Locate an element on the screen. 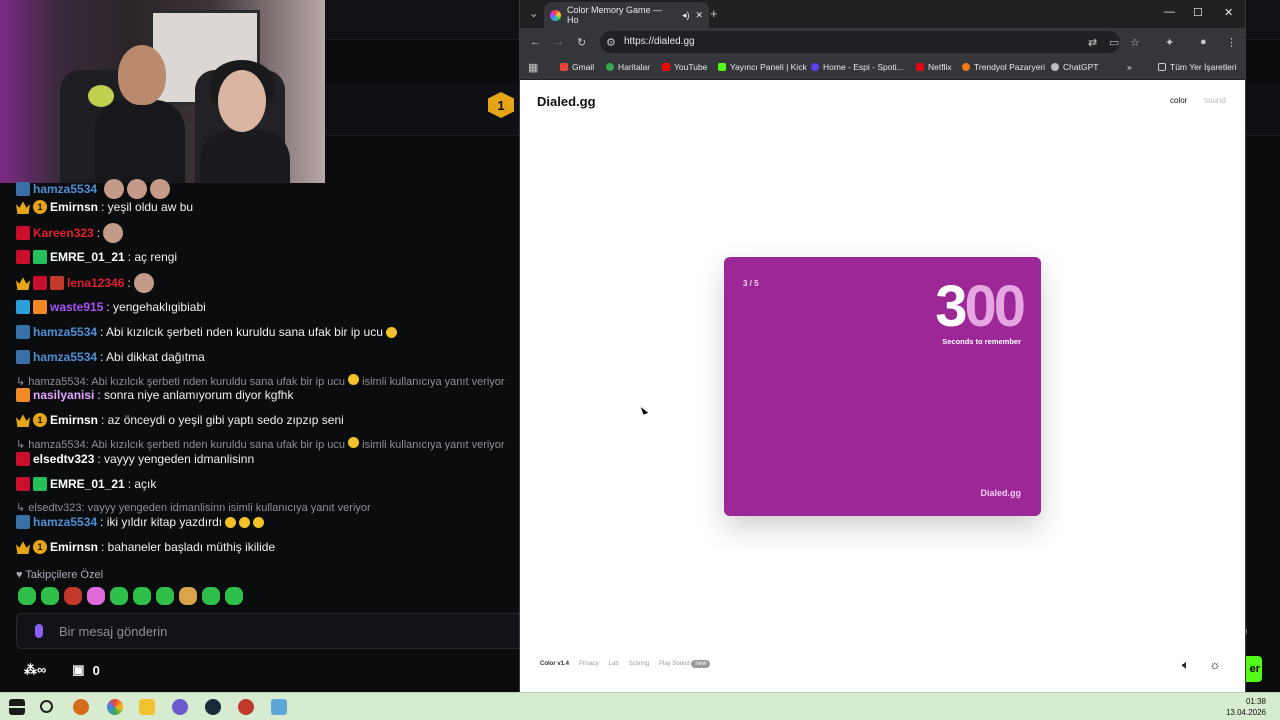 The image size is (1280, 720). emoji-icon is located at coordinates (354, 379).